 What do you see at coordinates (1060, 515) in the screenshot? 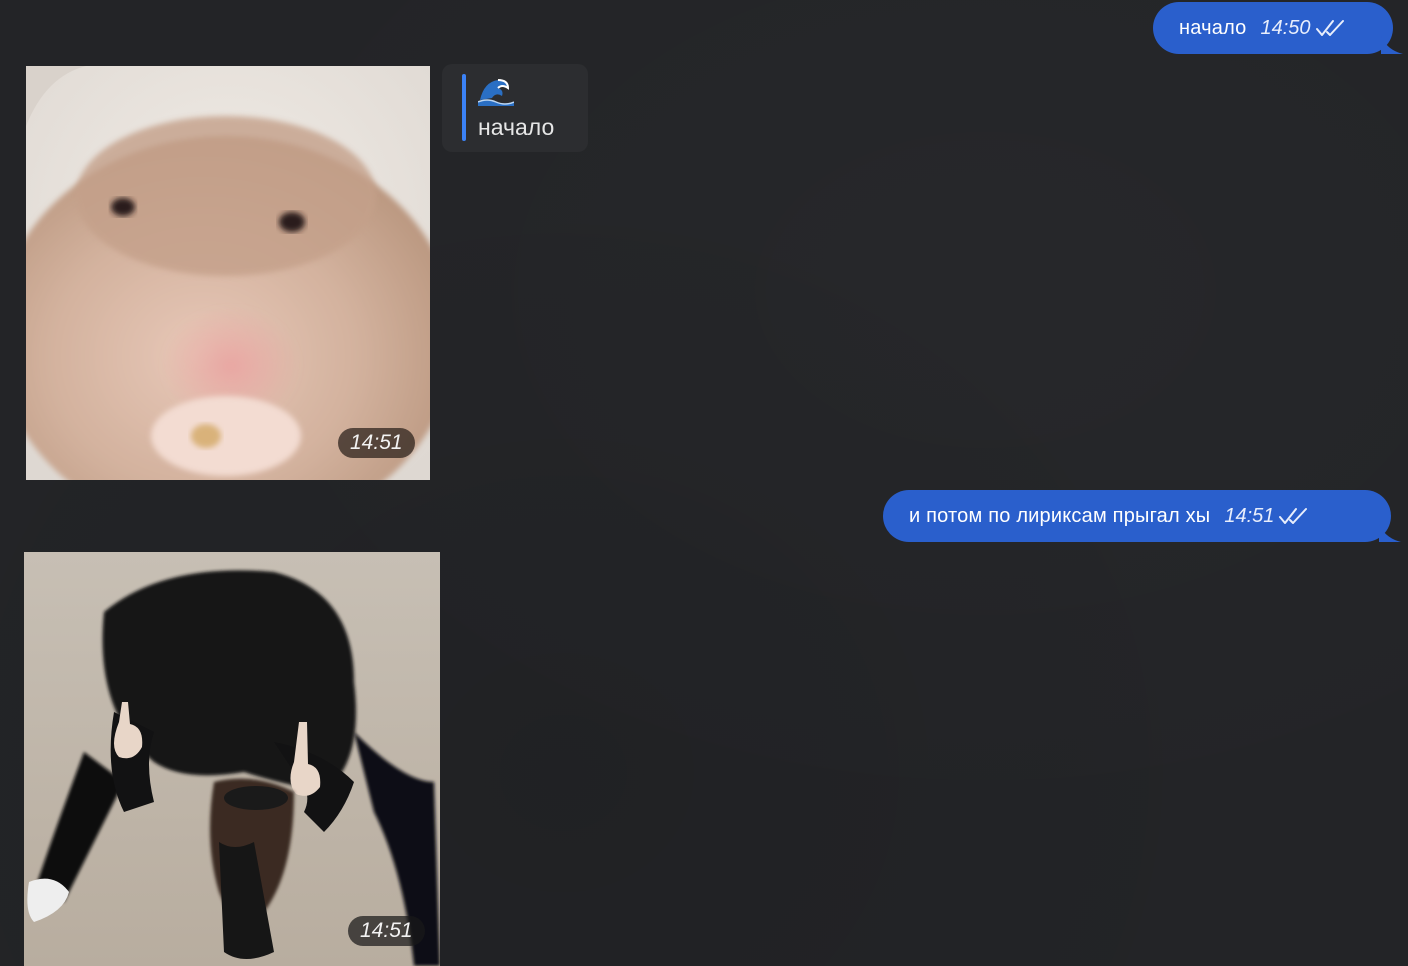
I see `message-text: и потом по лириксам прыгал хы` at bounding box center [1060, 515].